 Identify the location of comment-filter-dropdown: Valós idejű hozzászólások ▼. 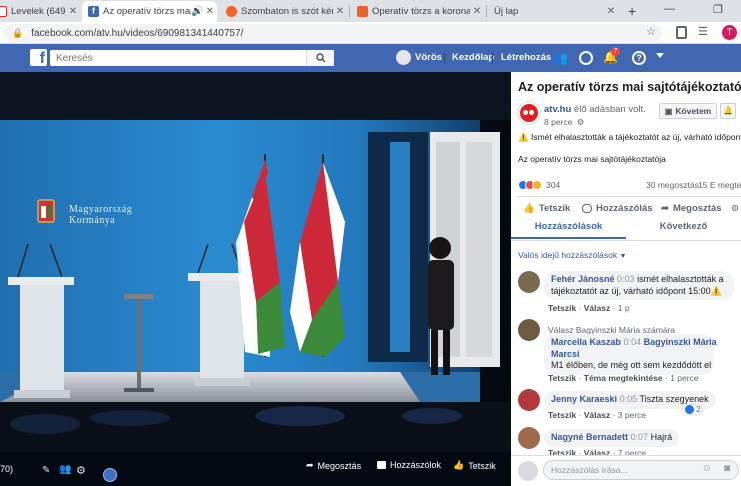
(572, 255).